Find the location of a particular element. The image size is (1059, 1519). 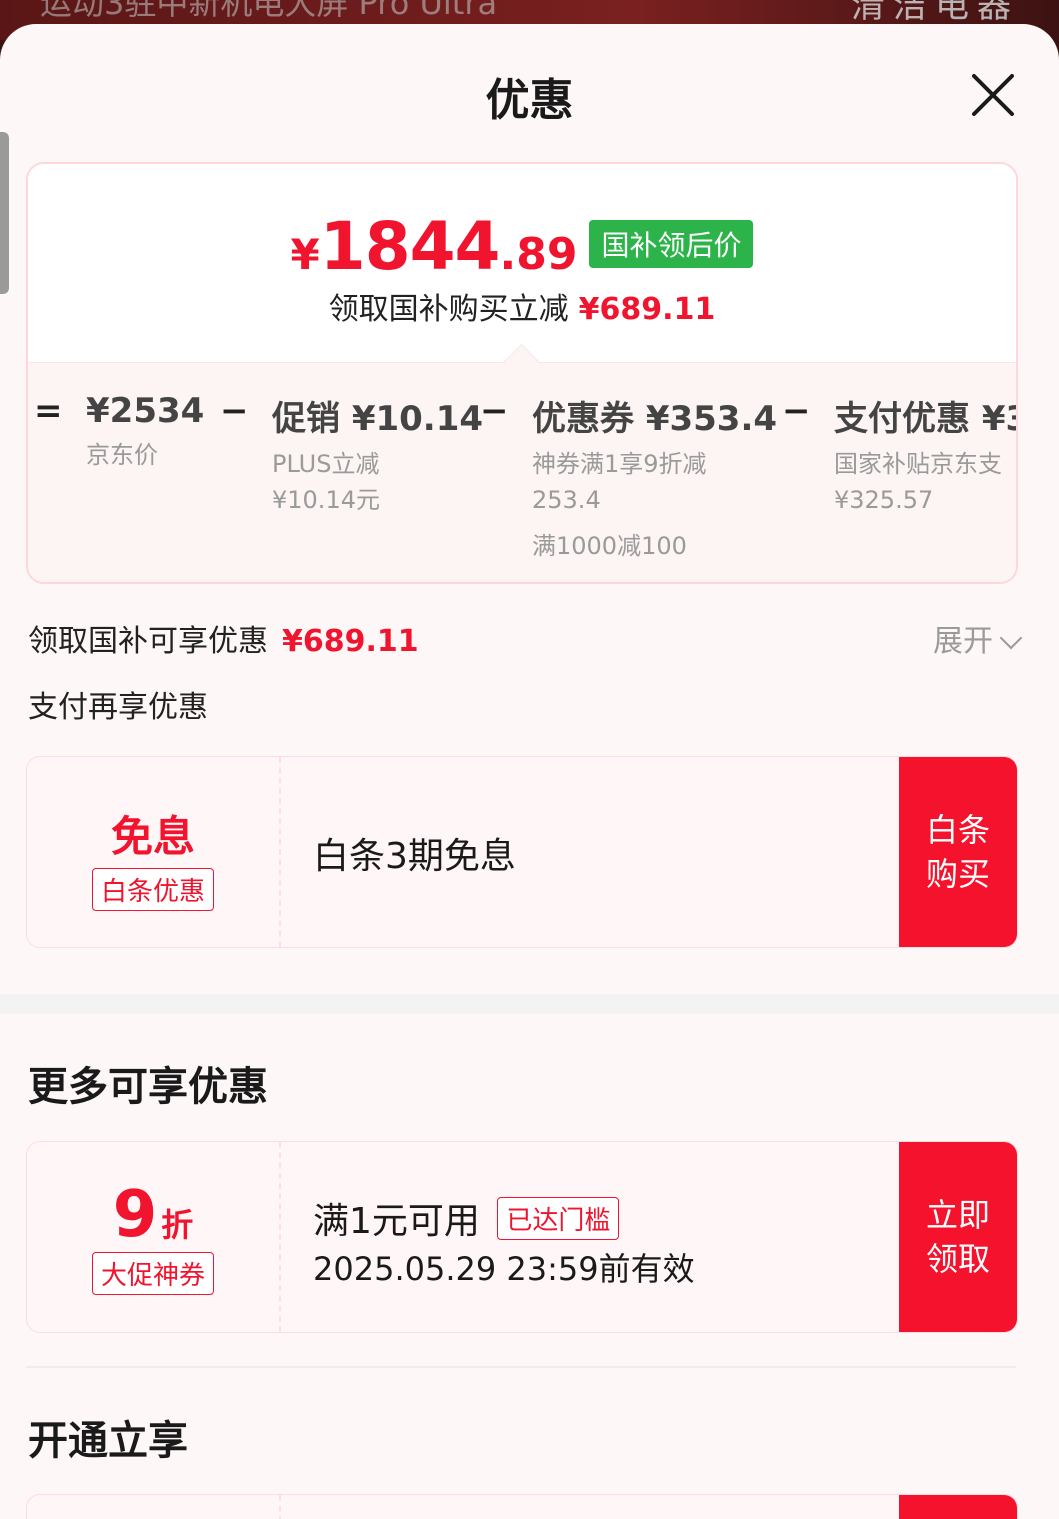

coupon-left: 免息 白条优惠 is located at coordinates (154, 852).